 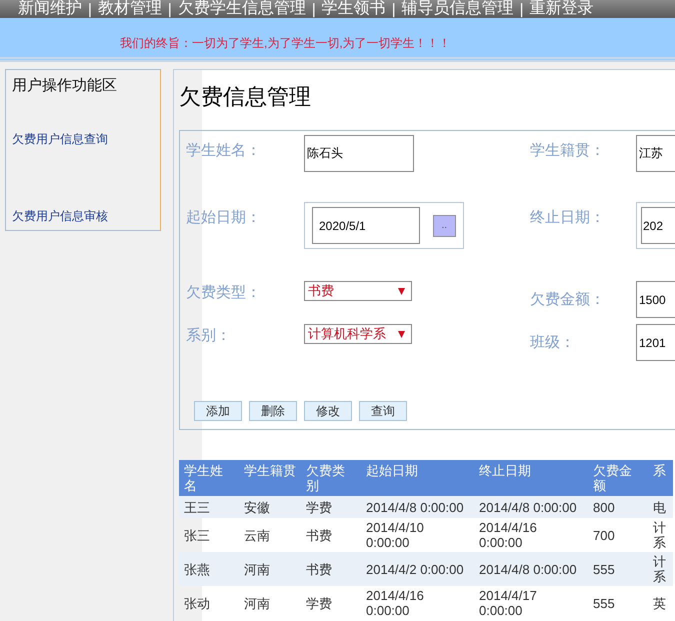 I want to click on table-cell: 700, so click(x=618, y=535).